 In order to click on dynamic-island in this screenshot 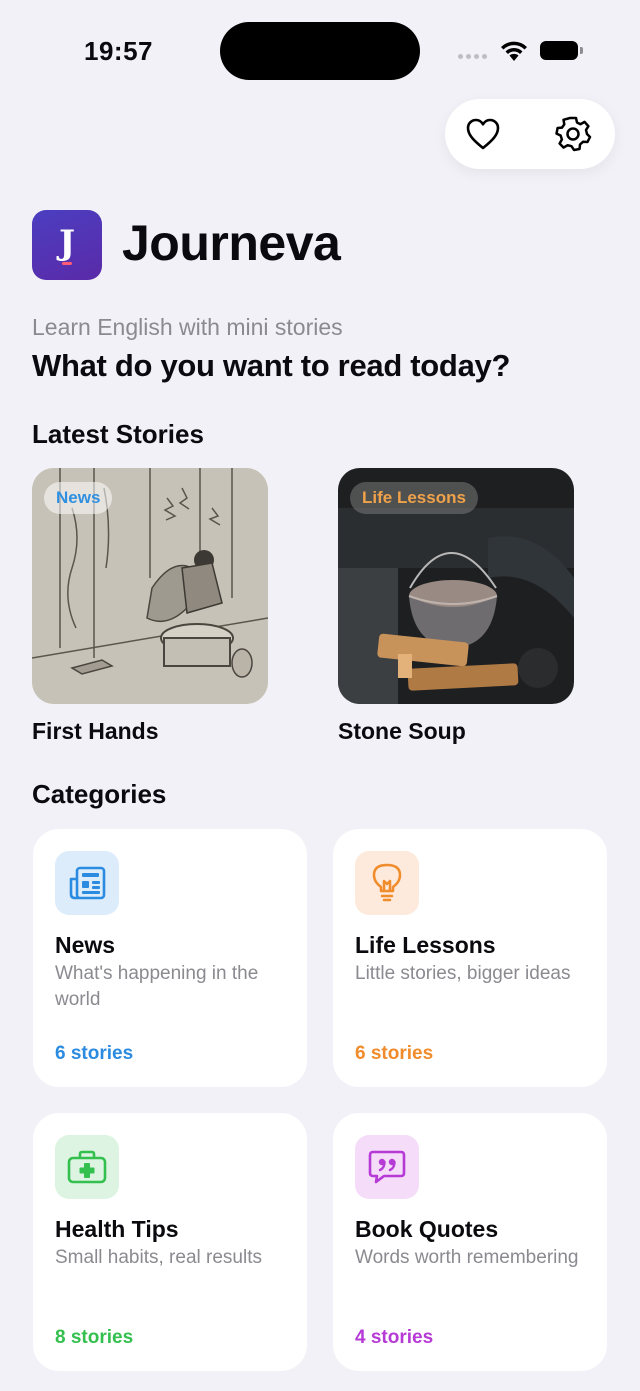, I will do `click(320, 51)`.